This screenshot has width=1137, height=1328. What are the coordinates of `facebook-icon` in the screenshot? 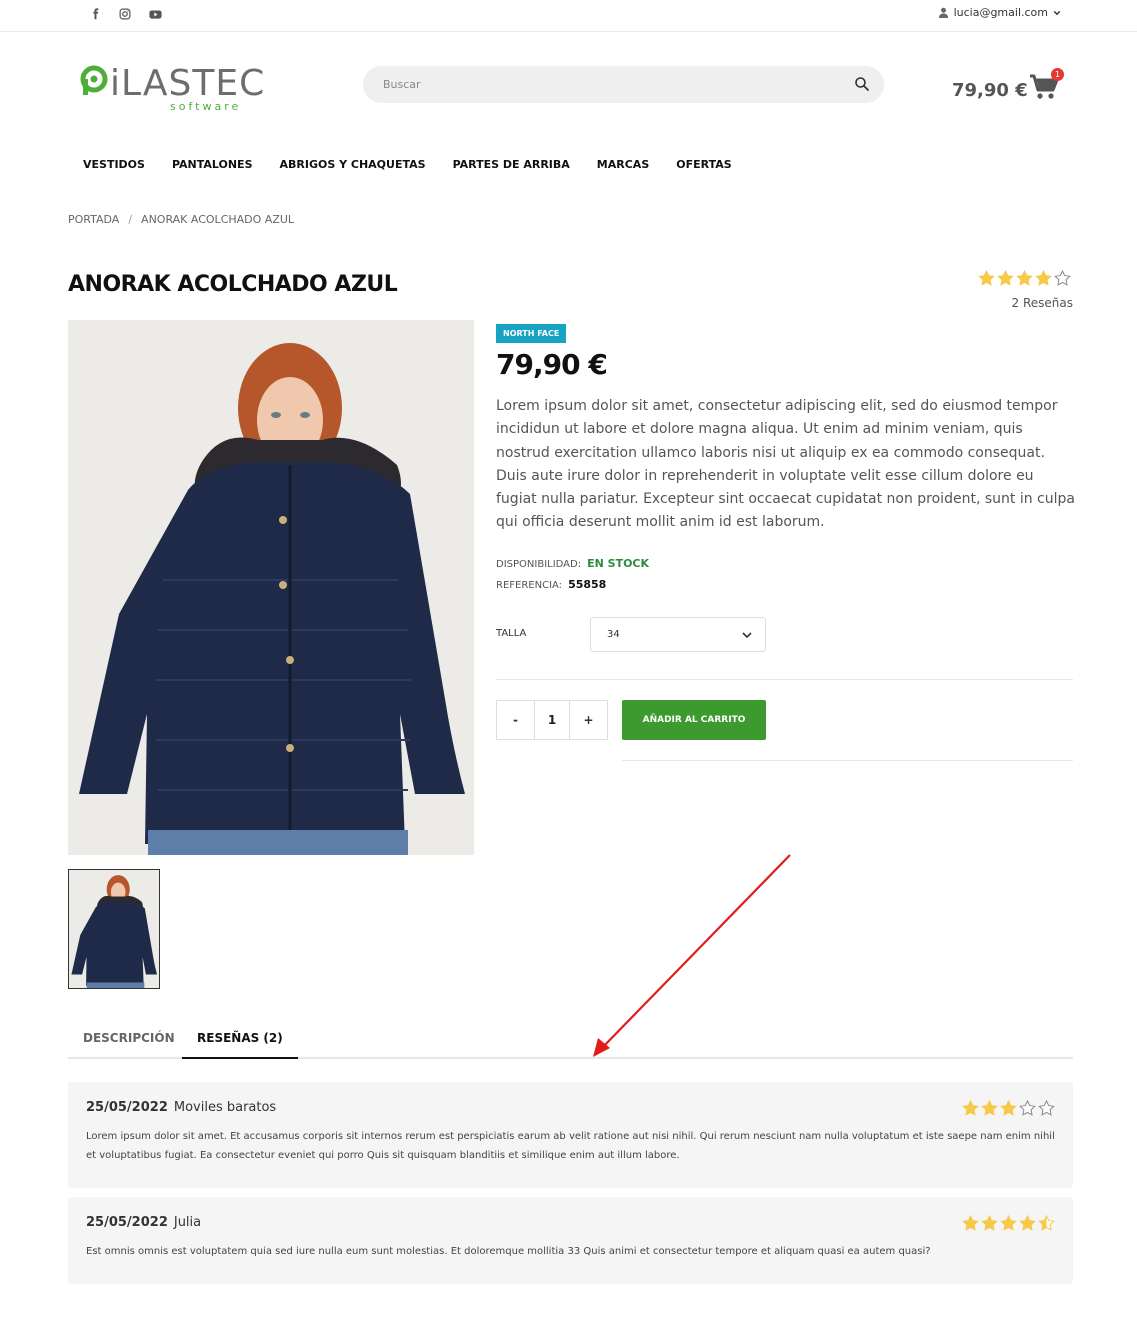 It's located at (96, 14).